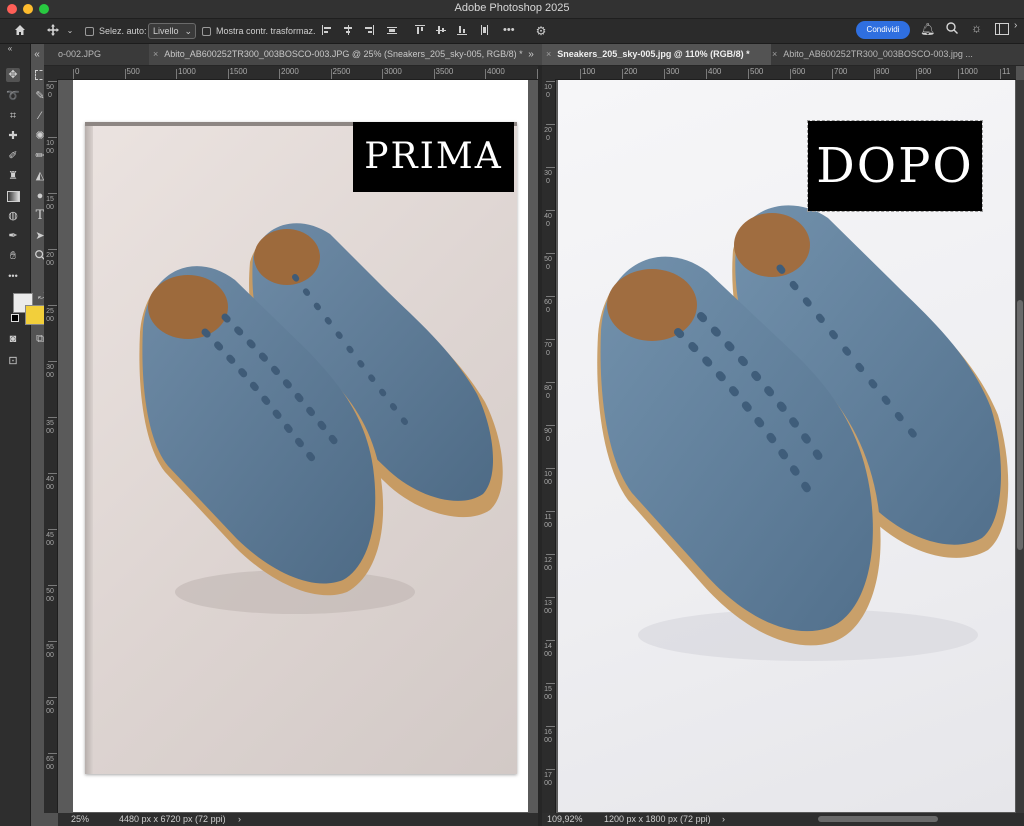 This screenshot has width=1024, height=826. I want to click on gear-icon: ⚙, so click(541, 31).